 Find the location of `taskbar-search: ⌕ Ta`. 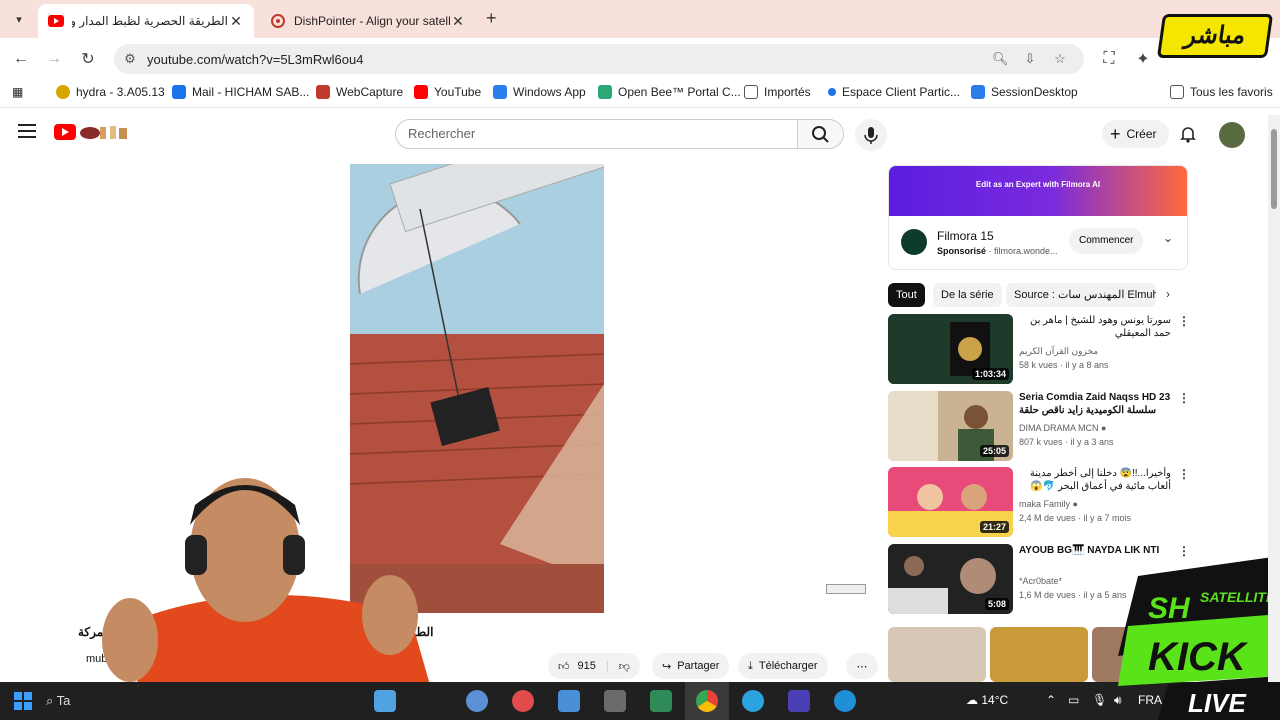

taskbar-search: ⌕ Ta is located at coordinates (66, 701).